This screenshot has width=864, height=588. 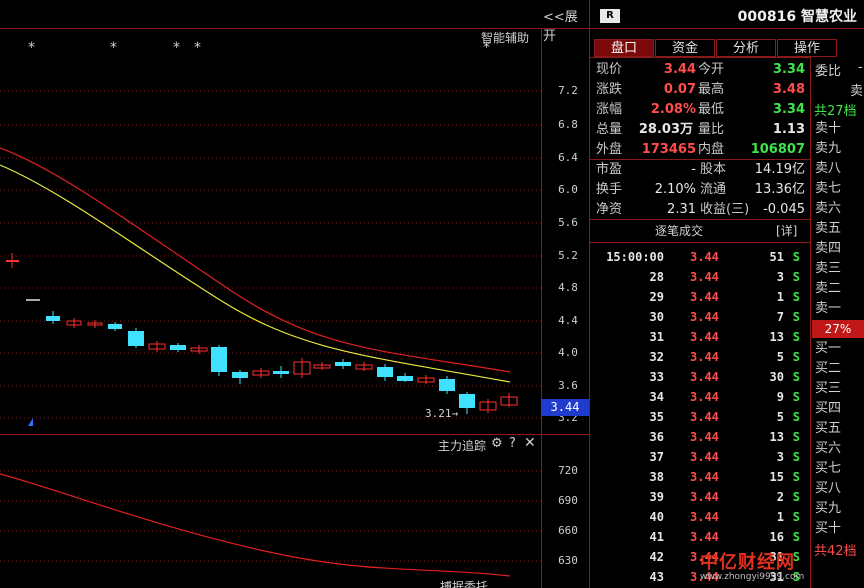 What do you see at coordinates (828, 309) in the screenshot?
I see `sell-level-label: 卖一` at bounding box center [828, 309].